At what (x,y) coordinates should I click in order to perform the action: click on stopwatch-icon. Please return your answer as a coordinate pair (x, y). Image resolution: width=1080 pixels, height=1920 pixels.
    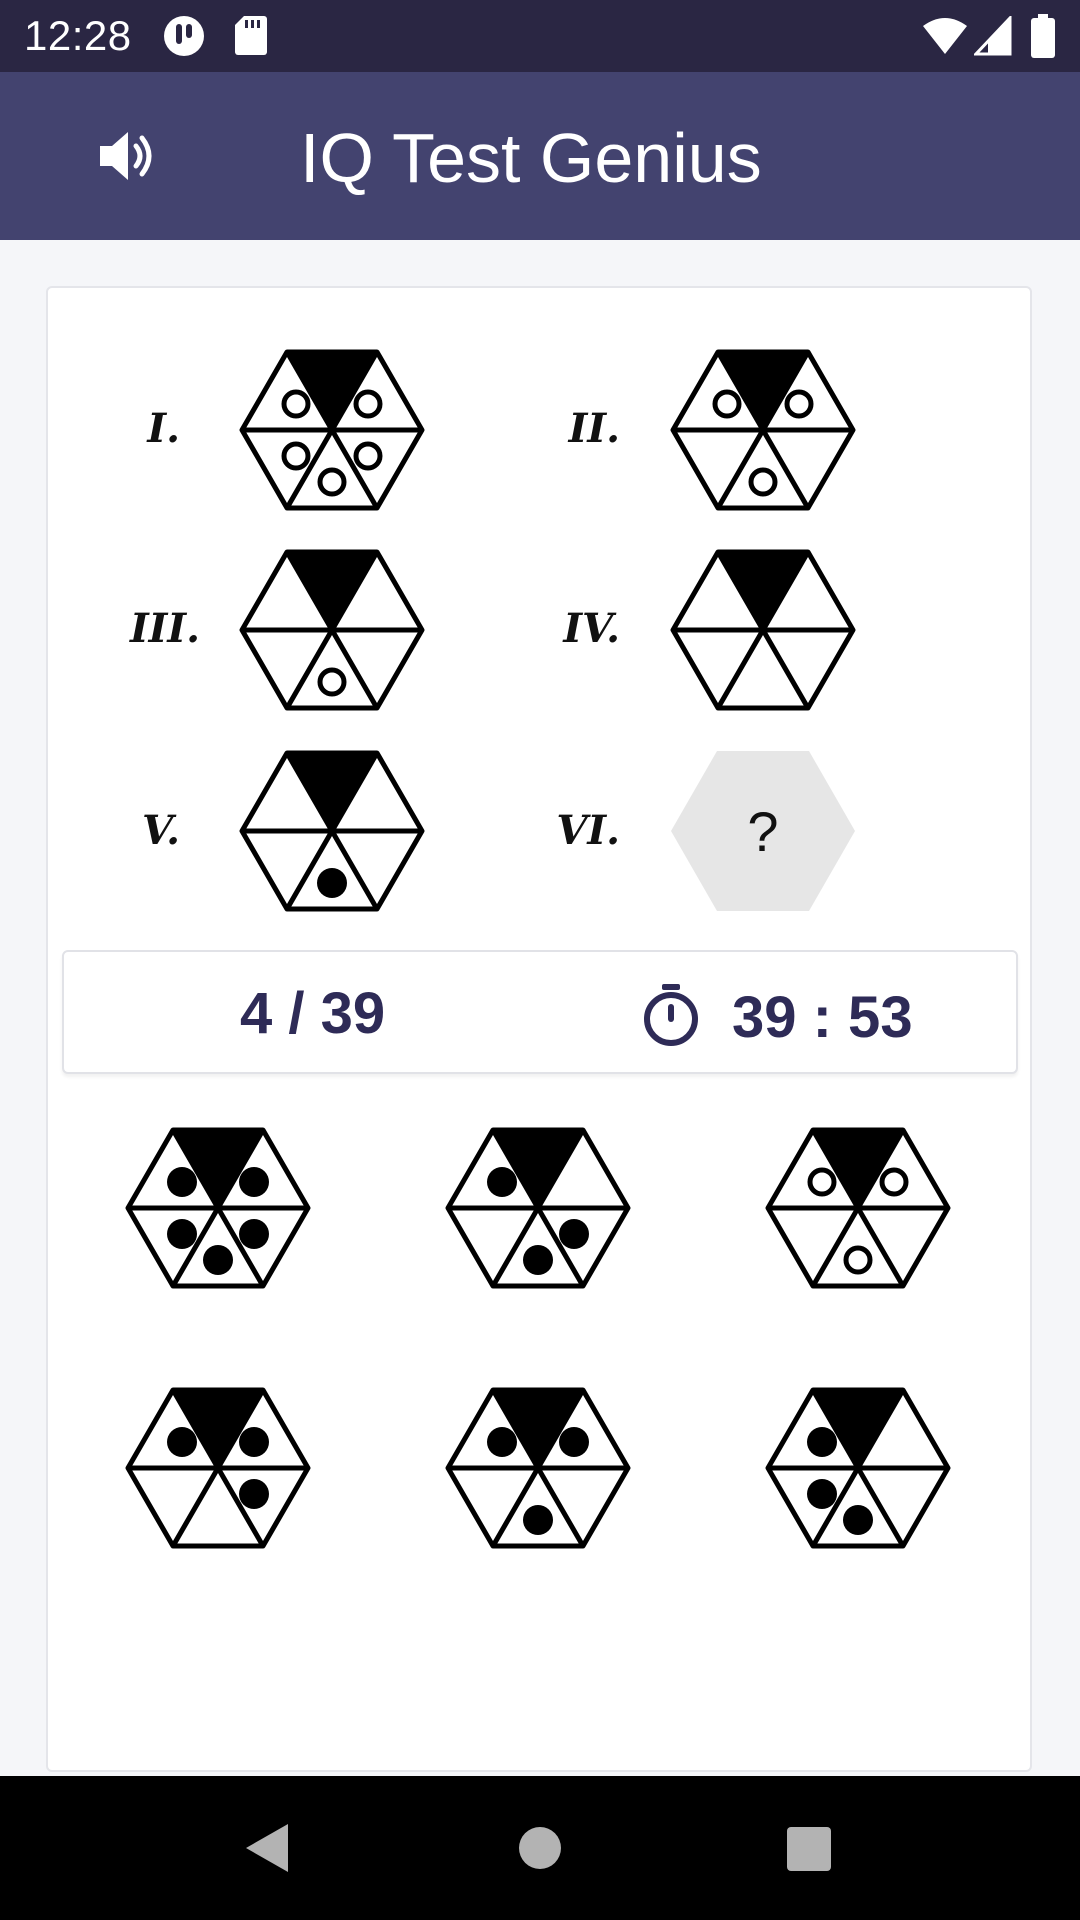
    Looking at the image, I should click on (671, 1015).